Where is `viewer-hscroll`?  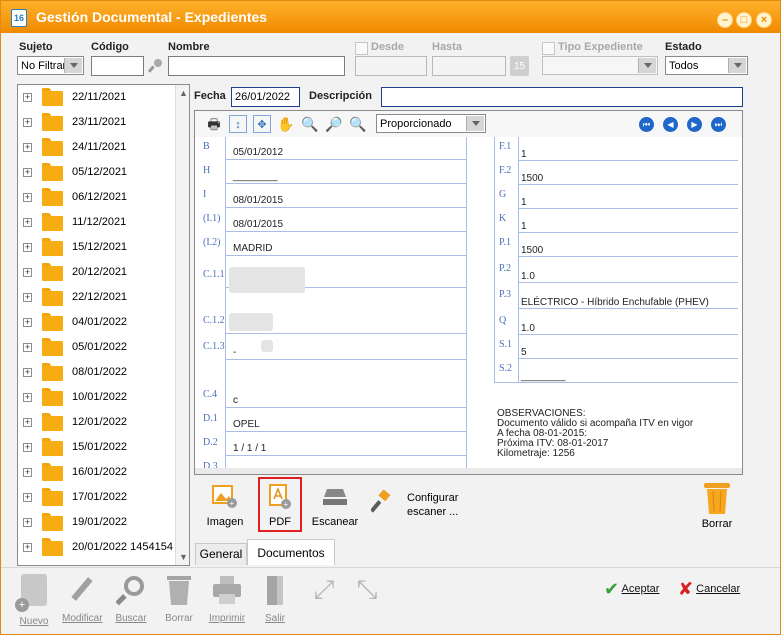 viewer-hscroll is located at coordinates (468, 471).